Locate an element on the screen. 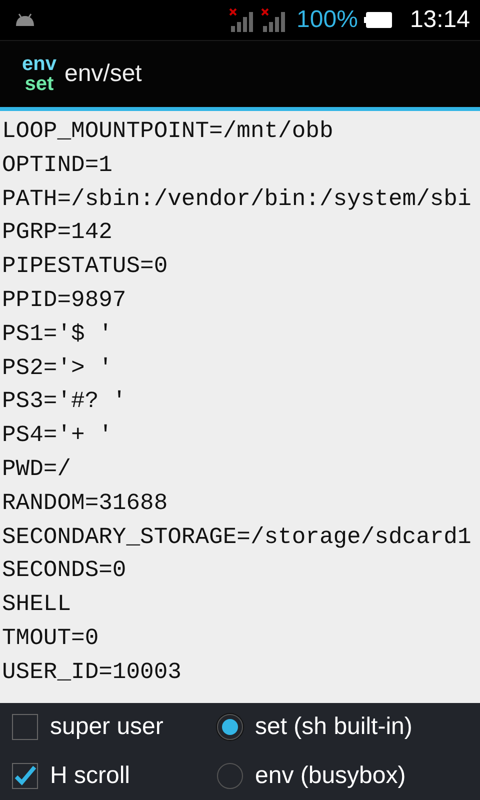 This screenshot has height=800, width=480. variable-line: PS3='#? ' is located at coordinates (64, 401).